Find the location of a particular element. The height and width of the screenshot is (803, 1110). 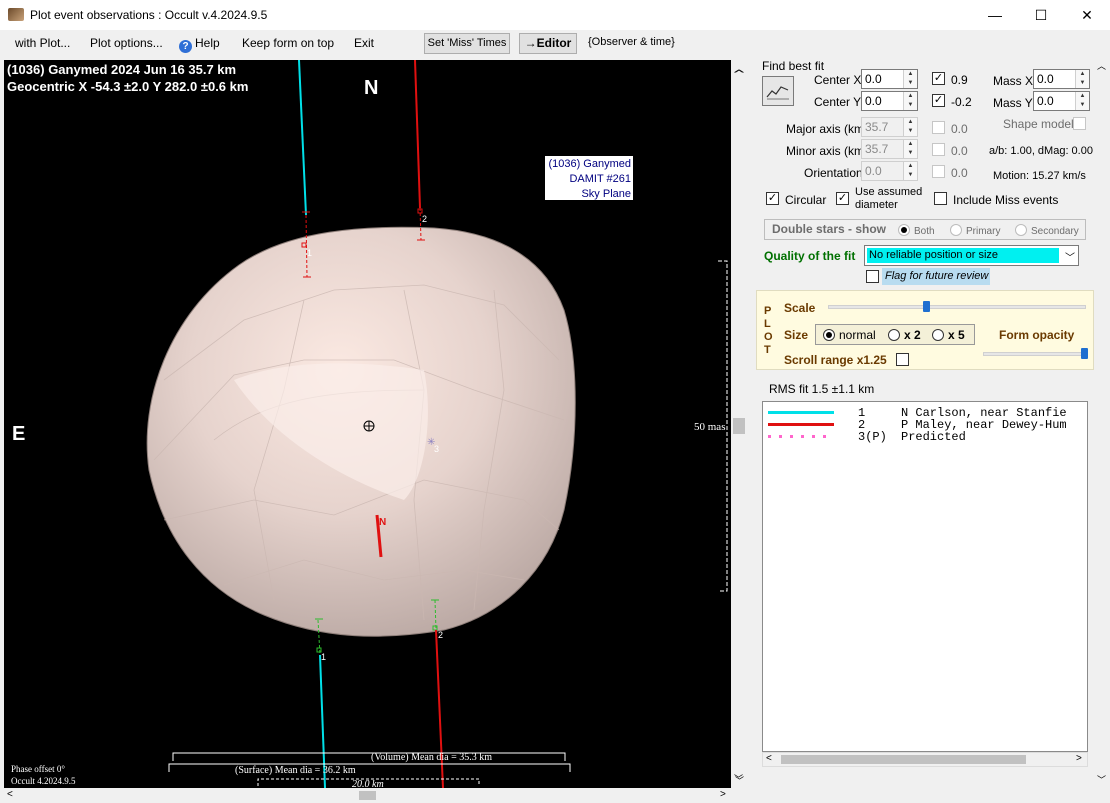

find-best-fit-label: Find best fit is located at coordinates (793, 66).